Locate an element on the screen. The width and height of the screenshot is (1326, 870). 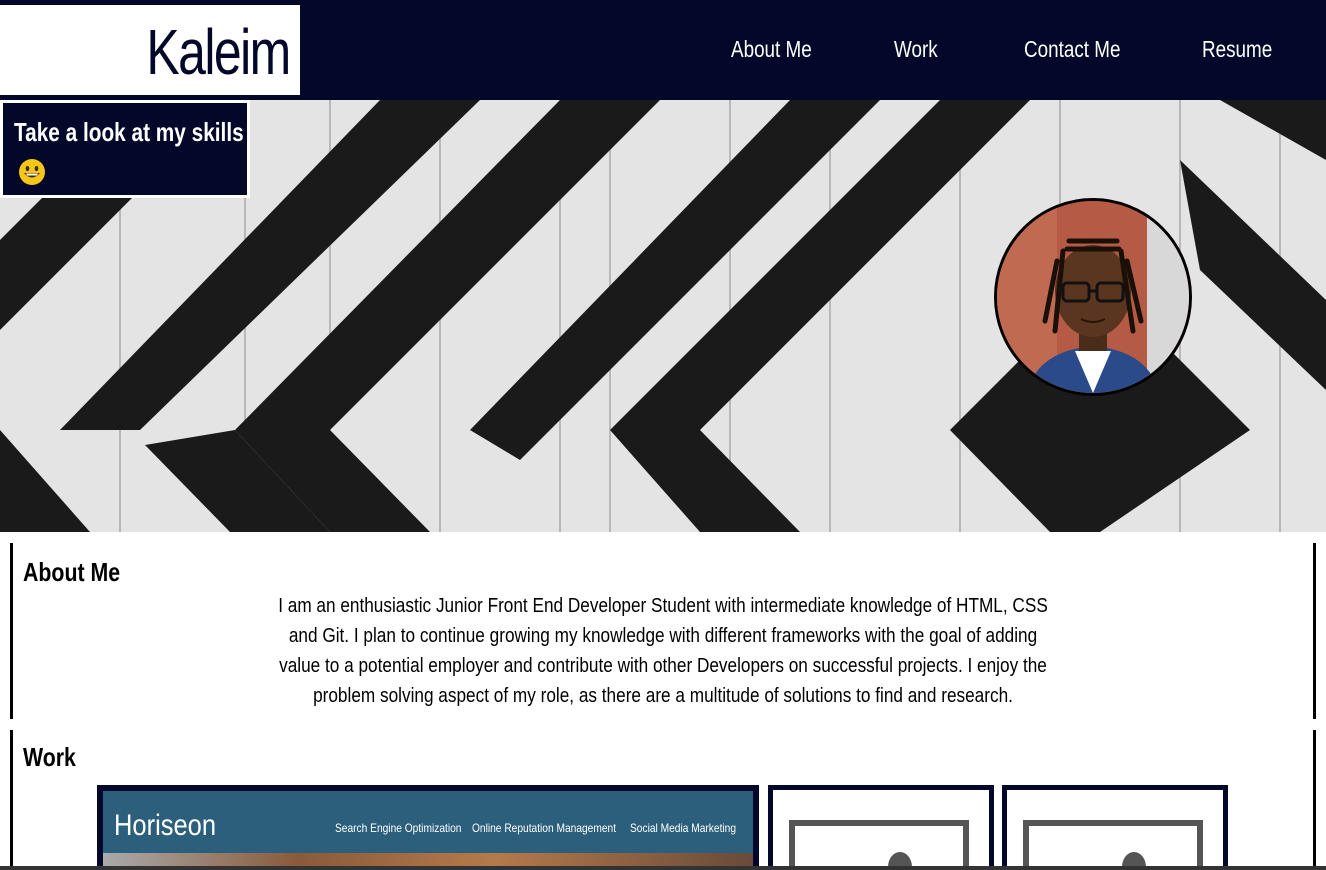
work-title: Work is located at coordinates (49, 757).